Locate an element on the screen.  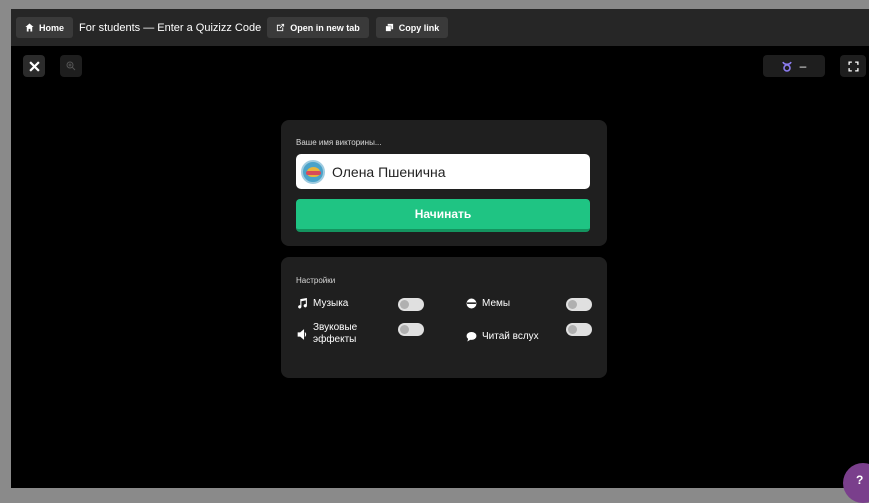
sound-effects-toggle is located at coordinates (411, 329).